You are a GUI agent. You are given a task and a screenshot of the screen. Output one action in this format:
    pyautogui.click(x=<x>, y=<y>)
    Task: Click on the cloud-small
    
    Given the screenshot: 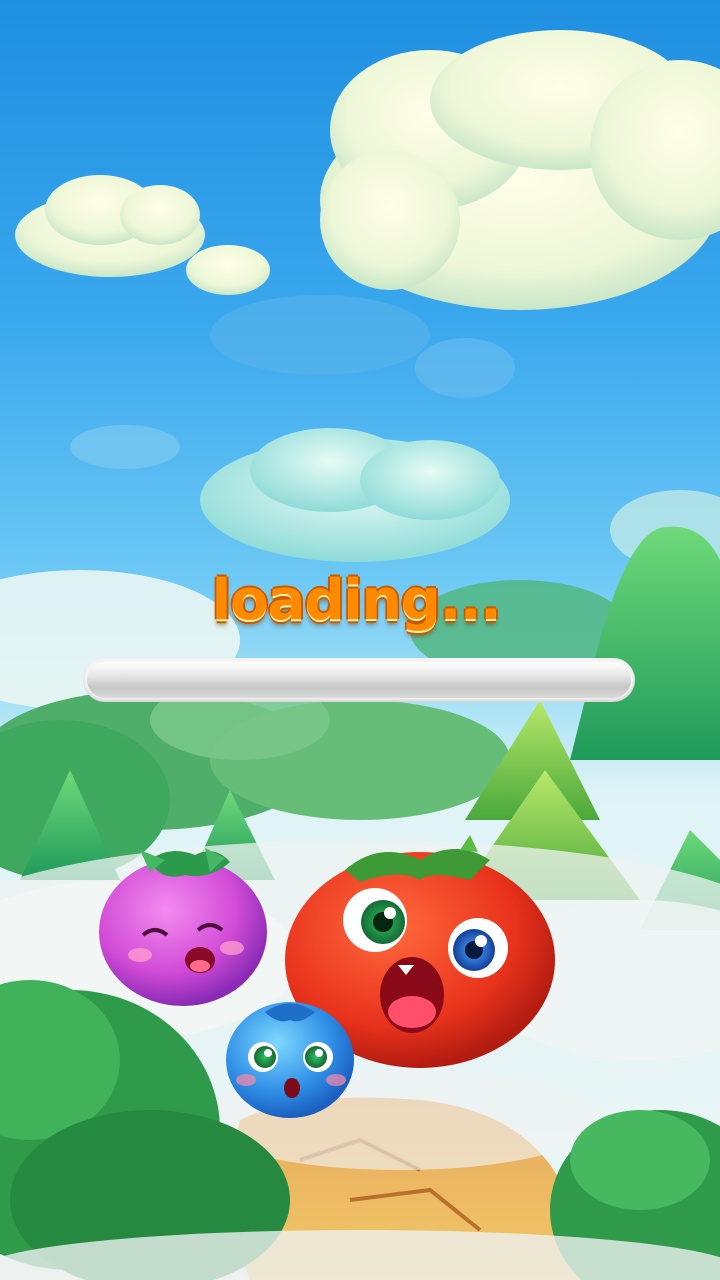 What is the action you would take?
    pyautogui.click(x=142, y=235)
    